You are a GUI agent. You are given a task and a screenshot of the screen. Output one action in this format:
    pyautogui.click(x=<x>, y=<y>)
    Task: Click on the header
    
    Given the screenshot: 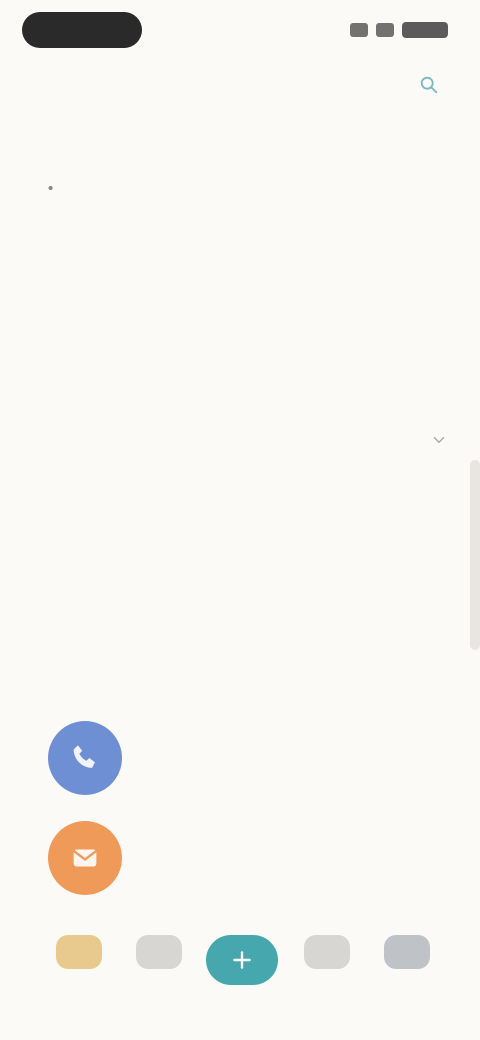 What is the action you would take?
    pyautogui.click(x=240, y=90)
    